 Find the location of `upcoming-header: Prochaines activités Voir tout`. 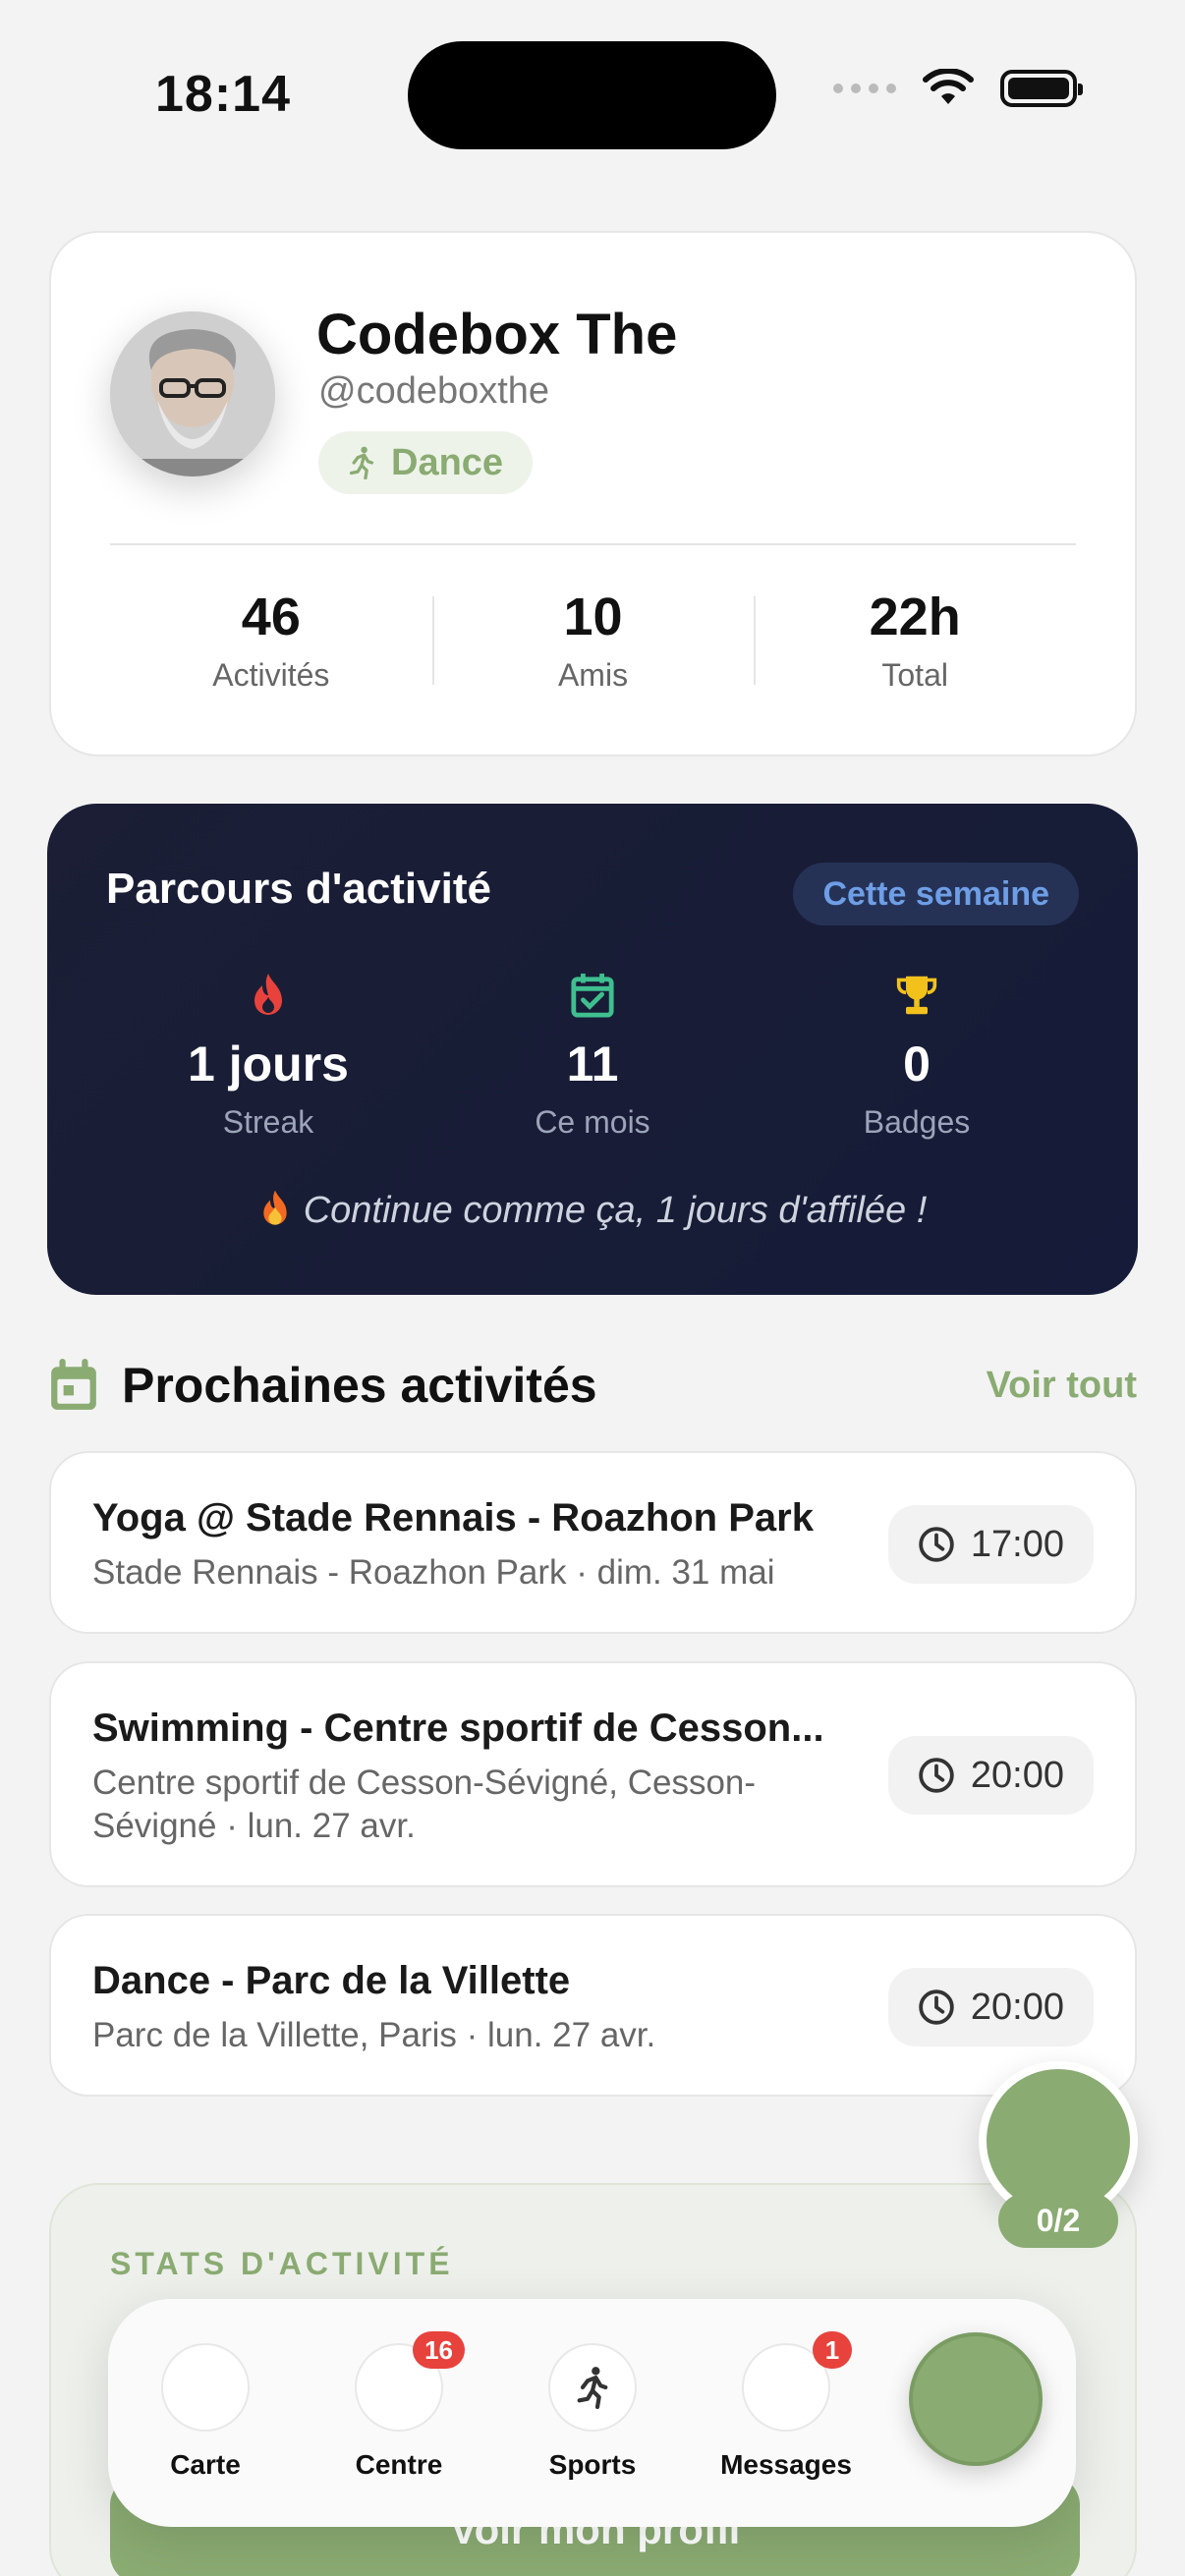

upcoming-header: Prochaines activités Voir tout is located at coordinates (593, 1385).